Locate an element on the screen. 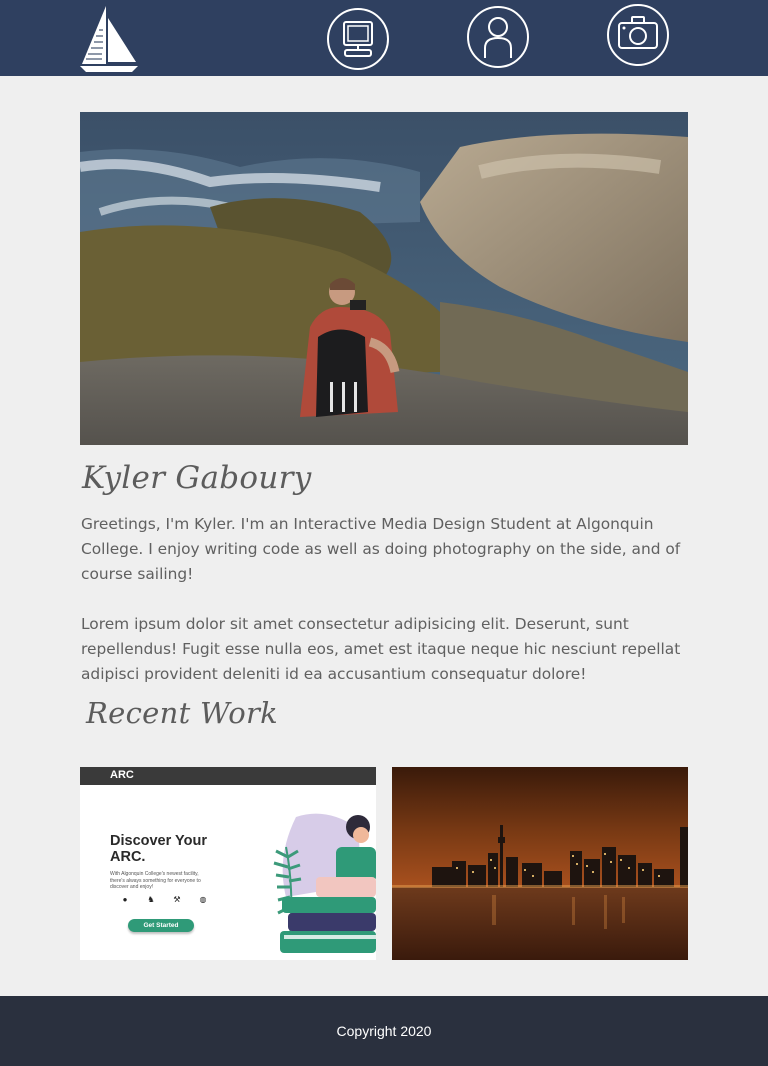  arc-brand: ARC is located at coordinates (122, 775).